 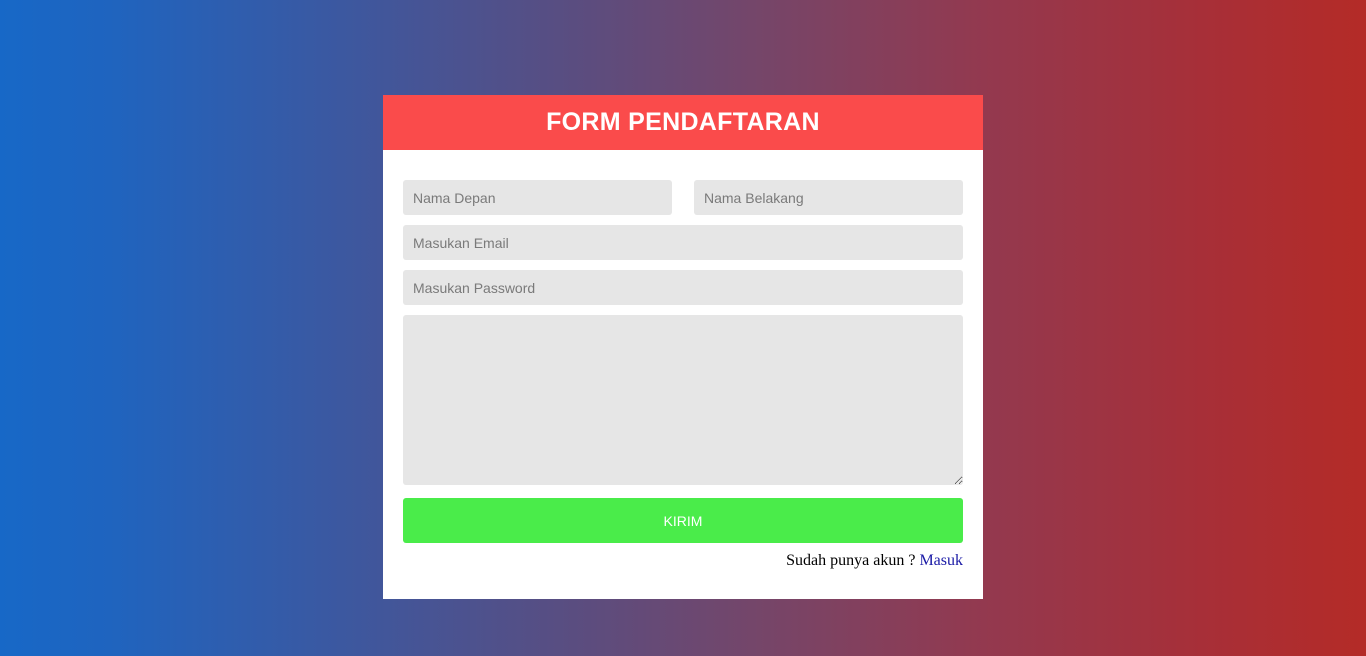 What do you see at coordinates (683, 287) in the screenshot?
I see `password-input` at bounding box center [683, 287].